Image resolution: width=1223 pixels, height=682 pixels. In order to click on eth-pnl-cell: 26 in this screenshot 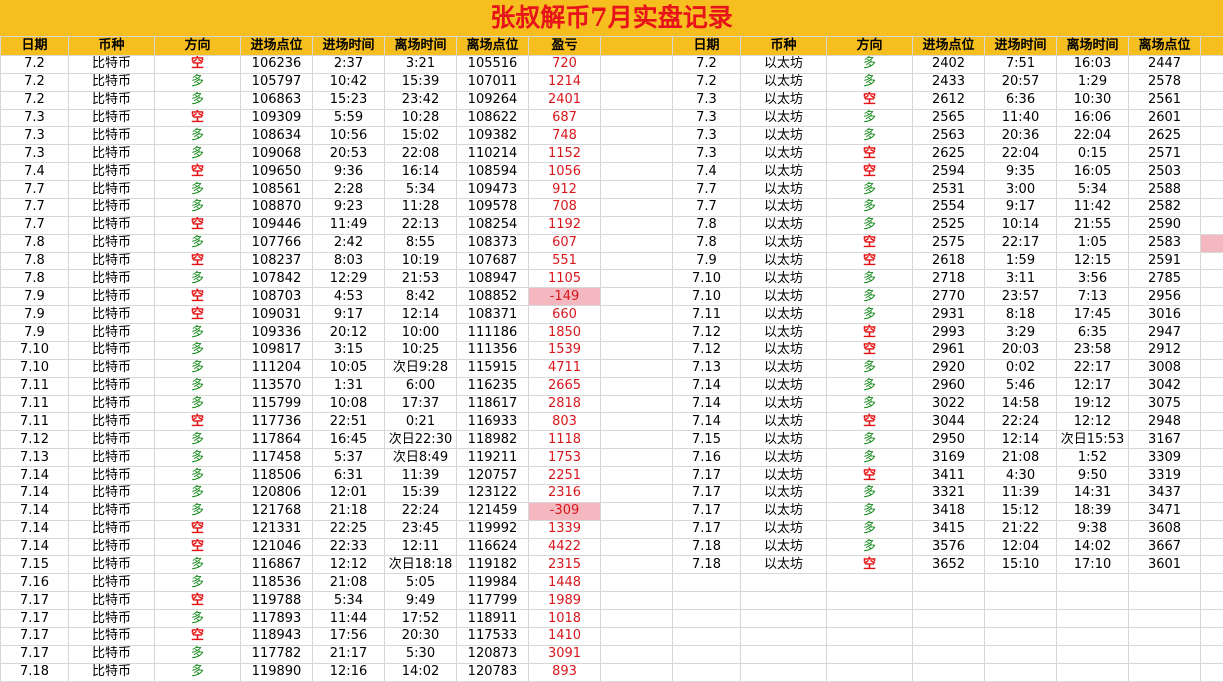, I will do `click(1211, 207)`.